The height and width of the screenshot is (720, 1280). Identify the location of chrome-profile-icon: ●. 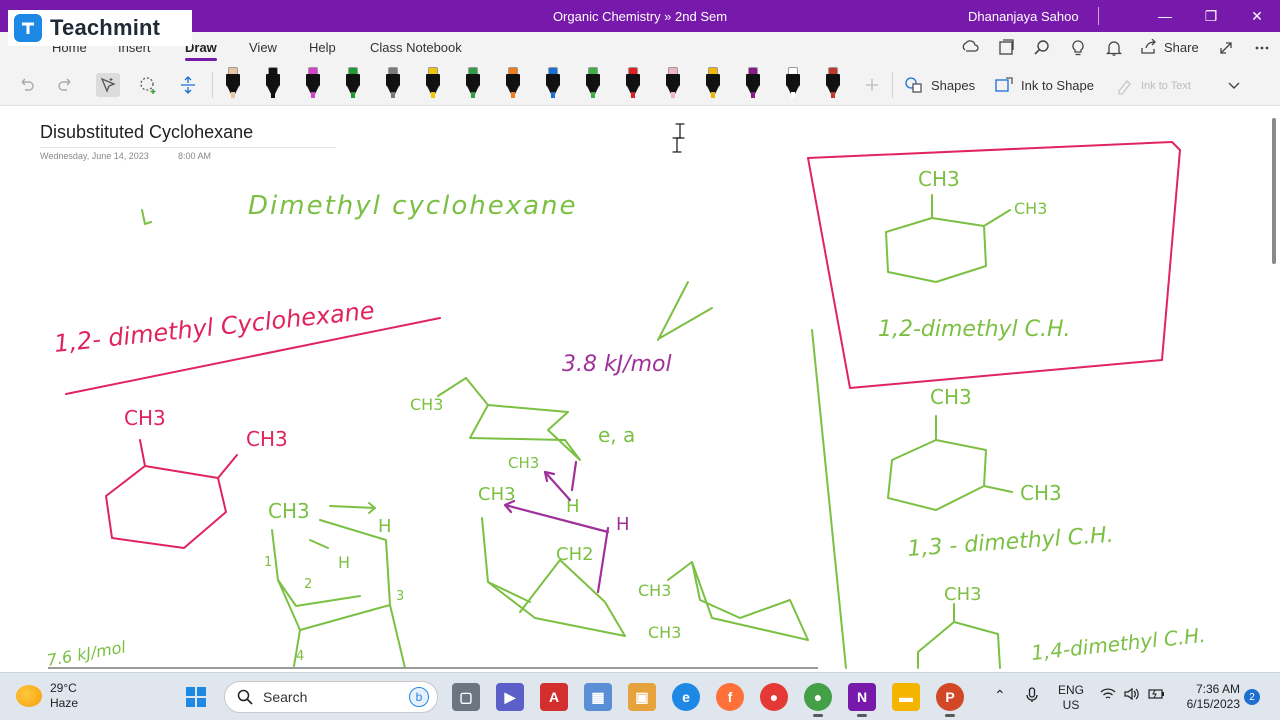
(818, 700).